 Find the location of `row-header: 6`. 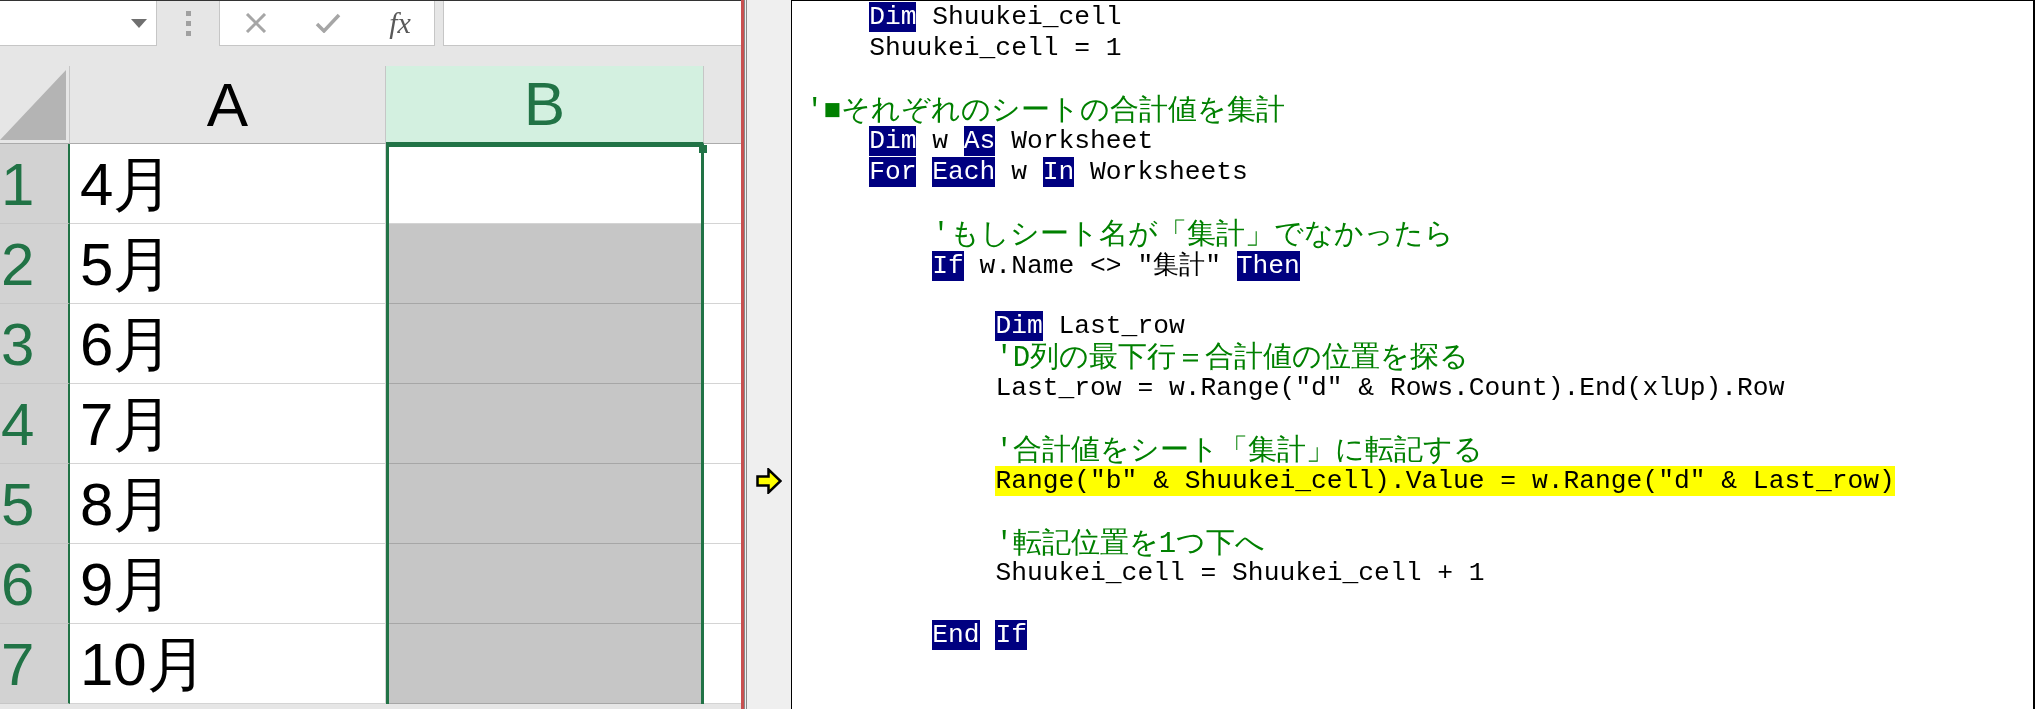

row-header: 6 is located at coordinates (35, 584).